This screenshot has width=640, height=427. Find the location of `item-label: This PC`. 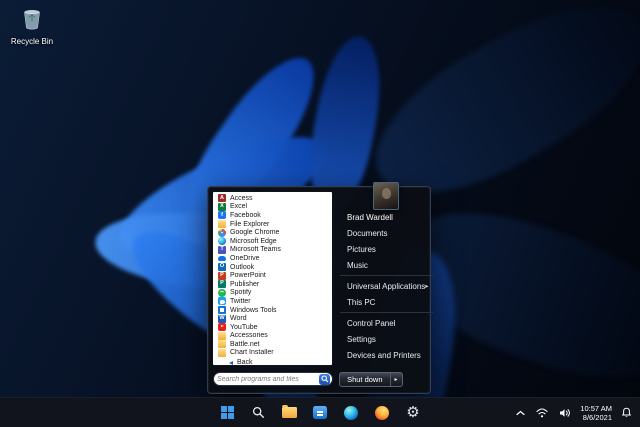

item-label: This PC is located at coordinates (361, 302).